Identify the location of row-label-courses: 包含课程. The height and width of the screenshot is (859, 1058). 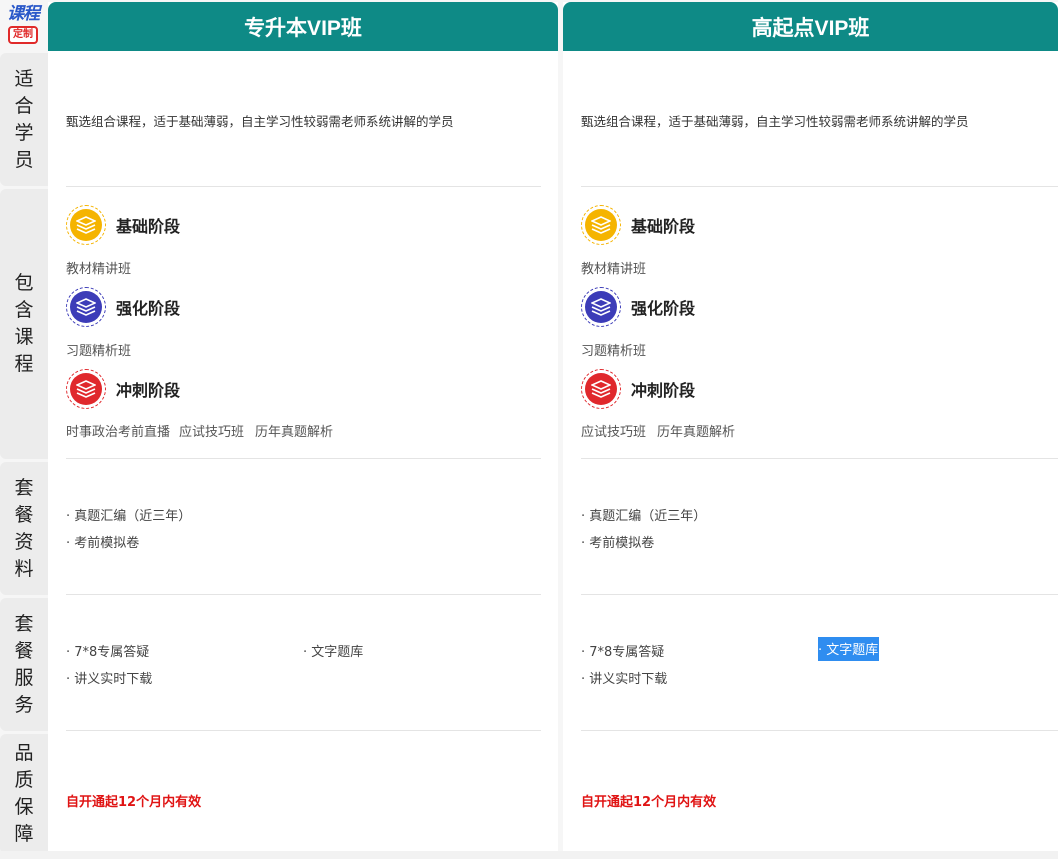
(24, 324).